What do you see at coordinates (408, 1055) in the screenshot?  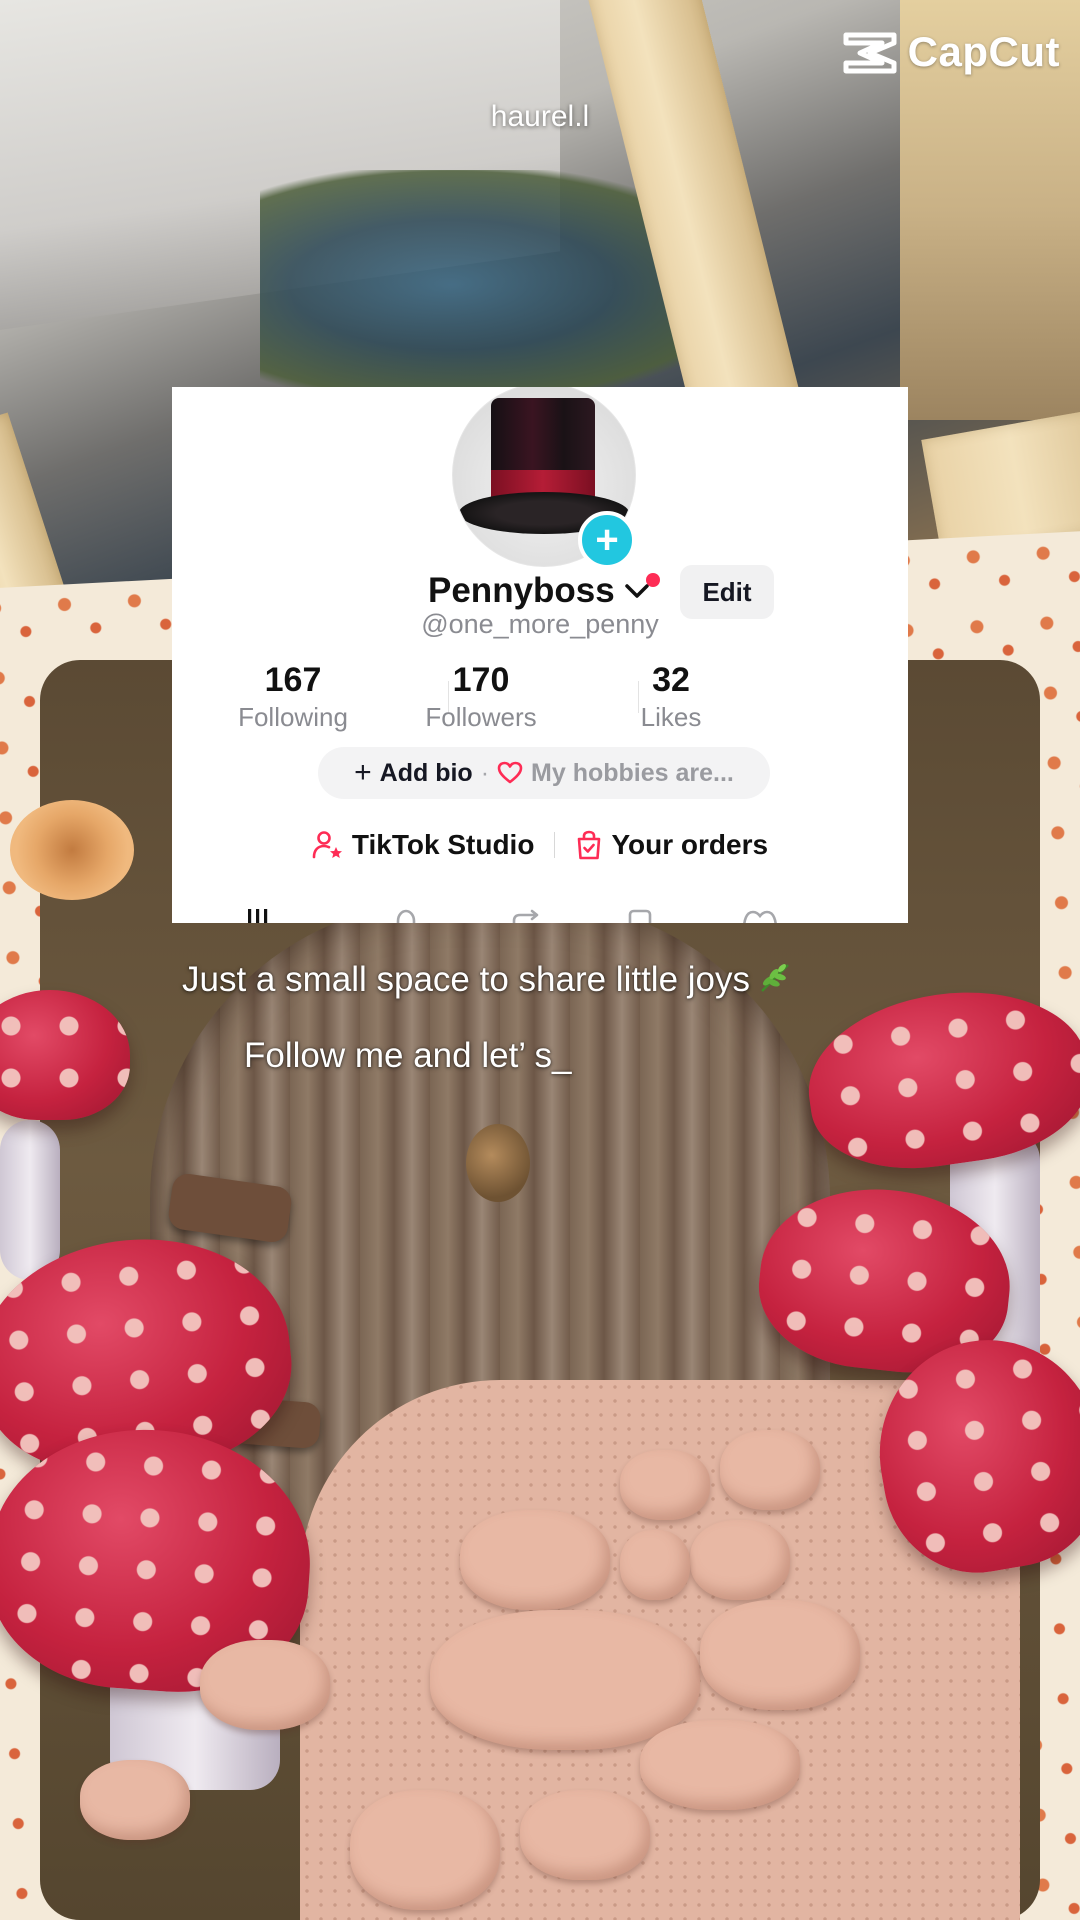 I see `caption-line-2: Follow me and let’ s_` at bounding box center [408, 1055].